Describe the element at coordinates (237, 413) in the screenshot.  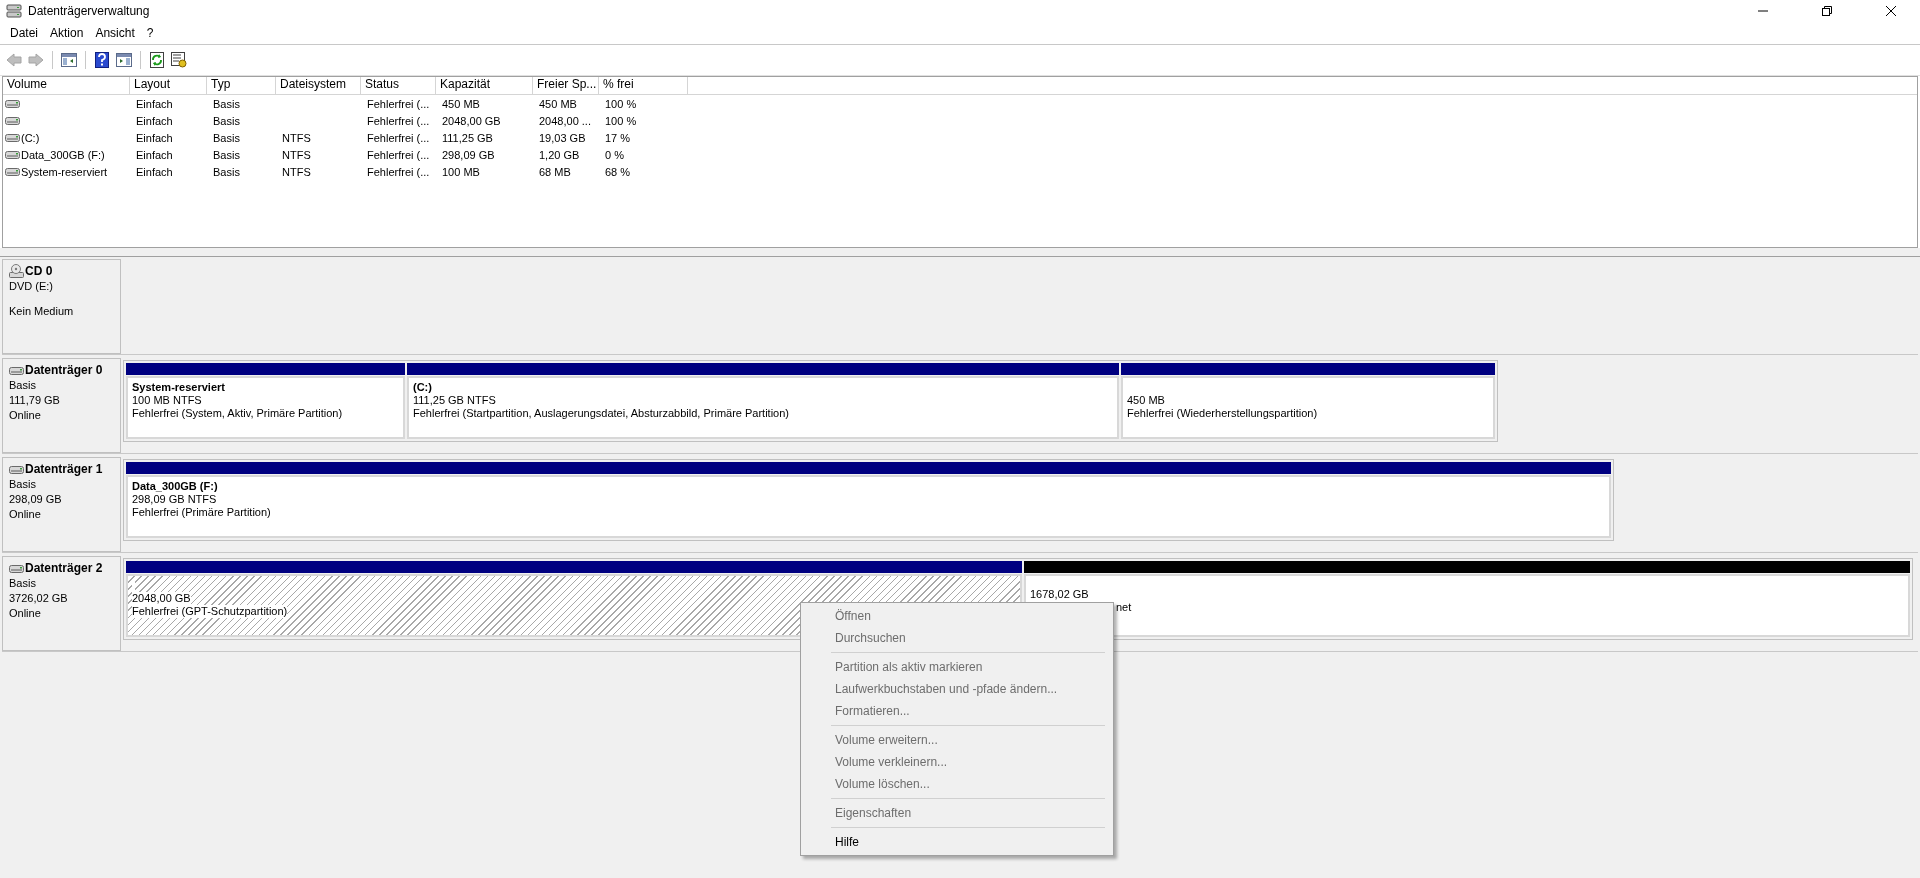
I see `partition-status: Fehlerfrei (System, Aktiv, Primäre Partition)` at that location.